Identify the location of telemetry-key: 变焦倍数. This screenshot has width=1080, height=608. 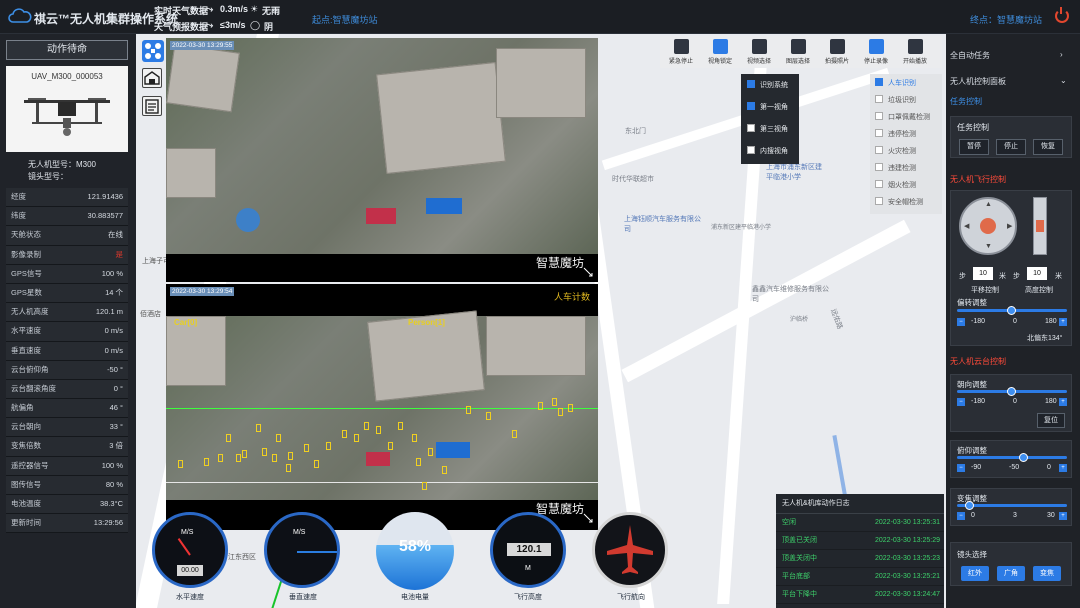
(26, 446).